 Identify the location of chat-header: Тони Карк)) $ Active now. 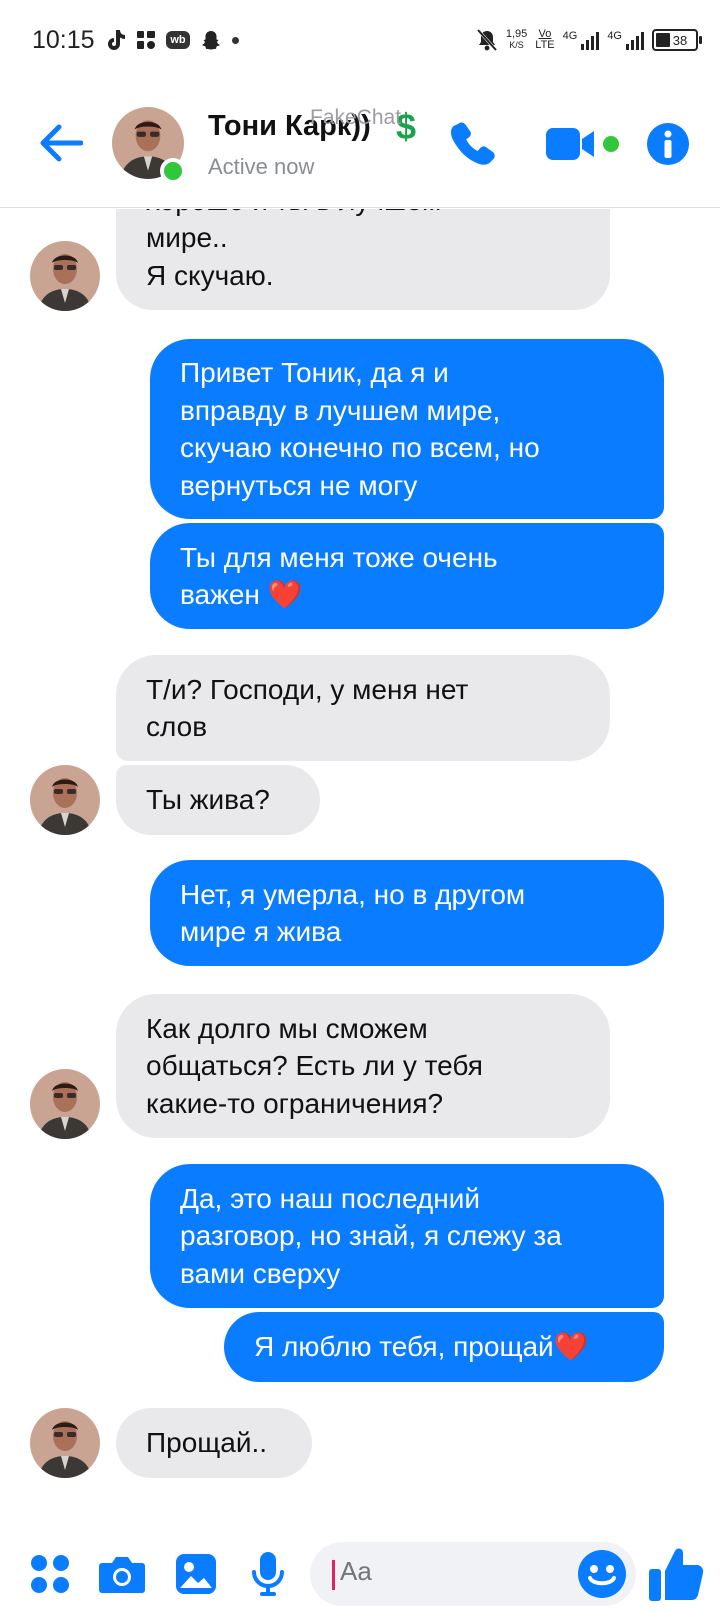
(360, 144).